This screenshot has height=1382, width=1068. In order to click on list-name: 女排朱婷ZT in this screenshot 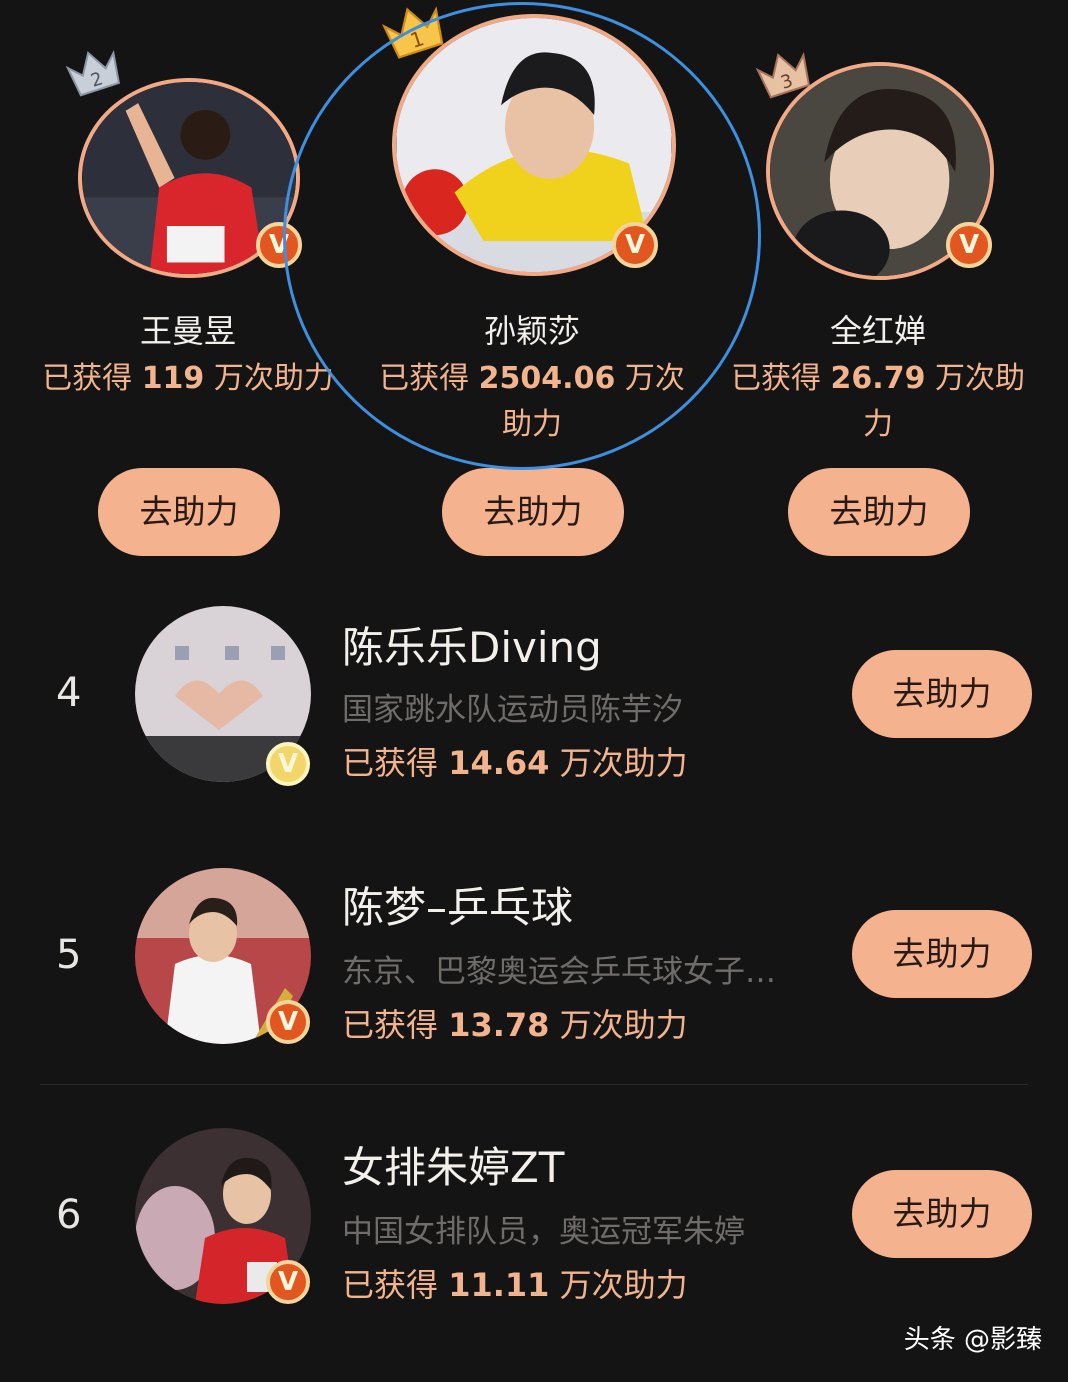, I will do `click(453, 1167)`.